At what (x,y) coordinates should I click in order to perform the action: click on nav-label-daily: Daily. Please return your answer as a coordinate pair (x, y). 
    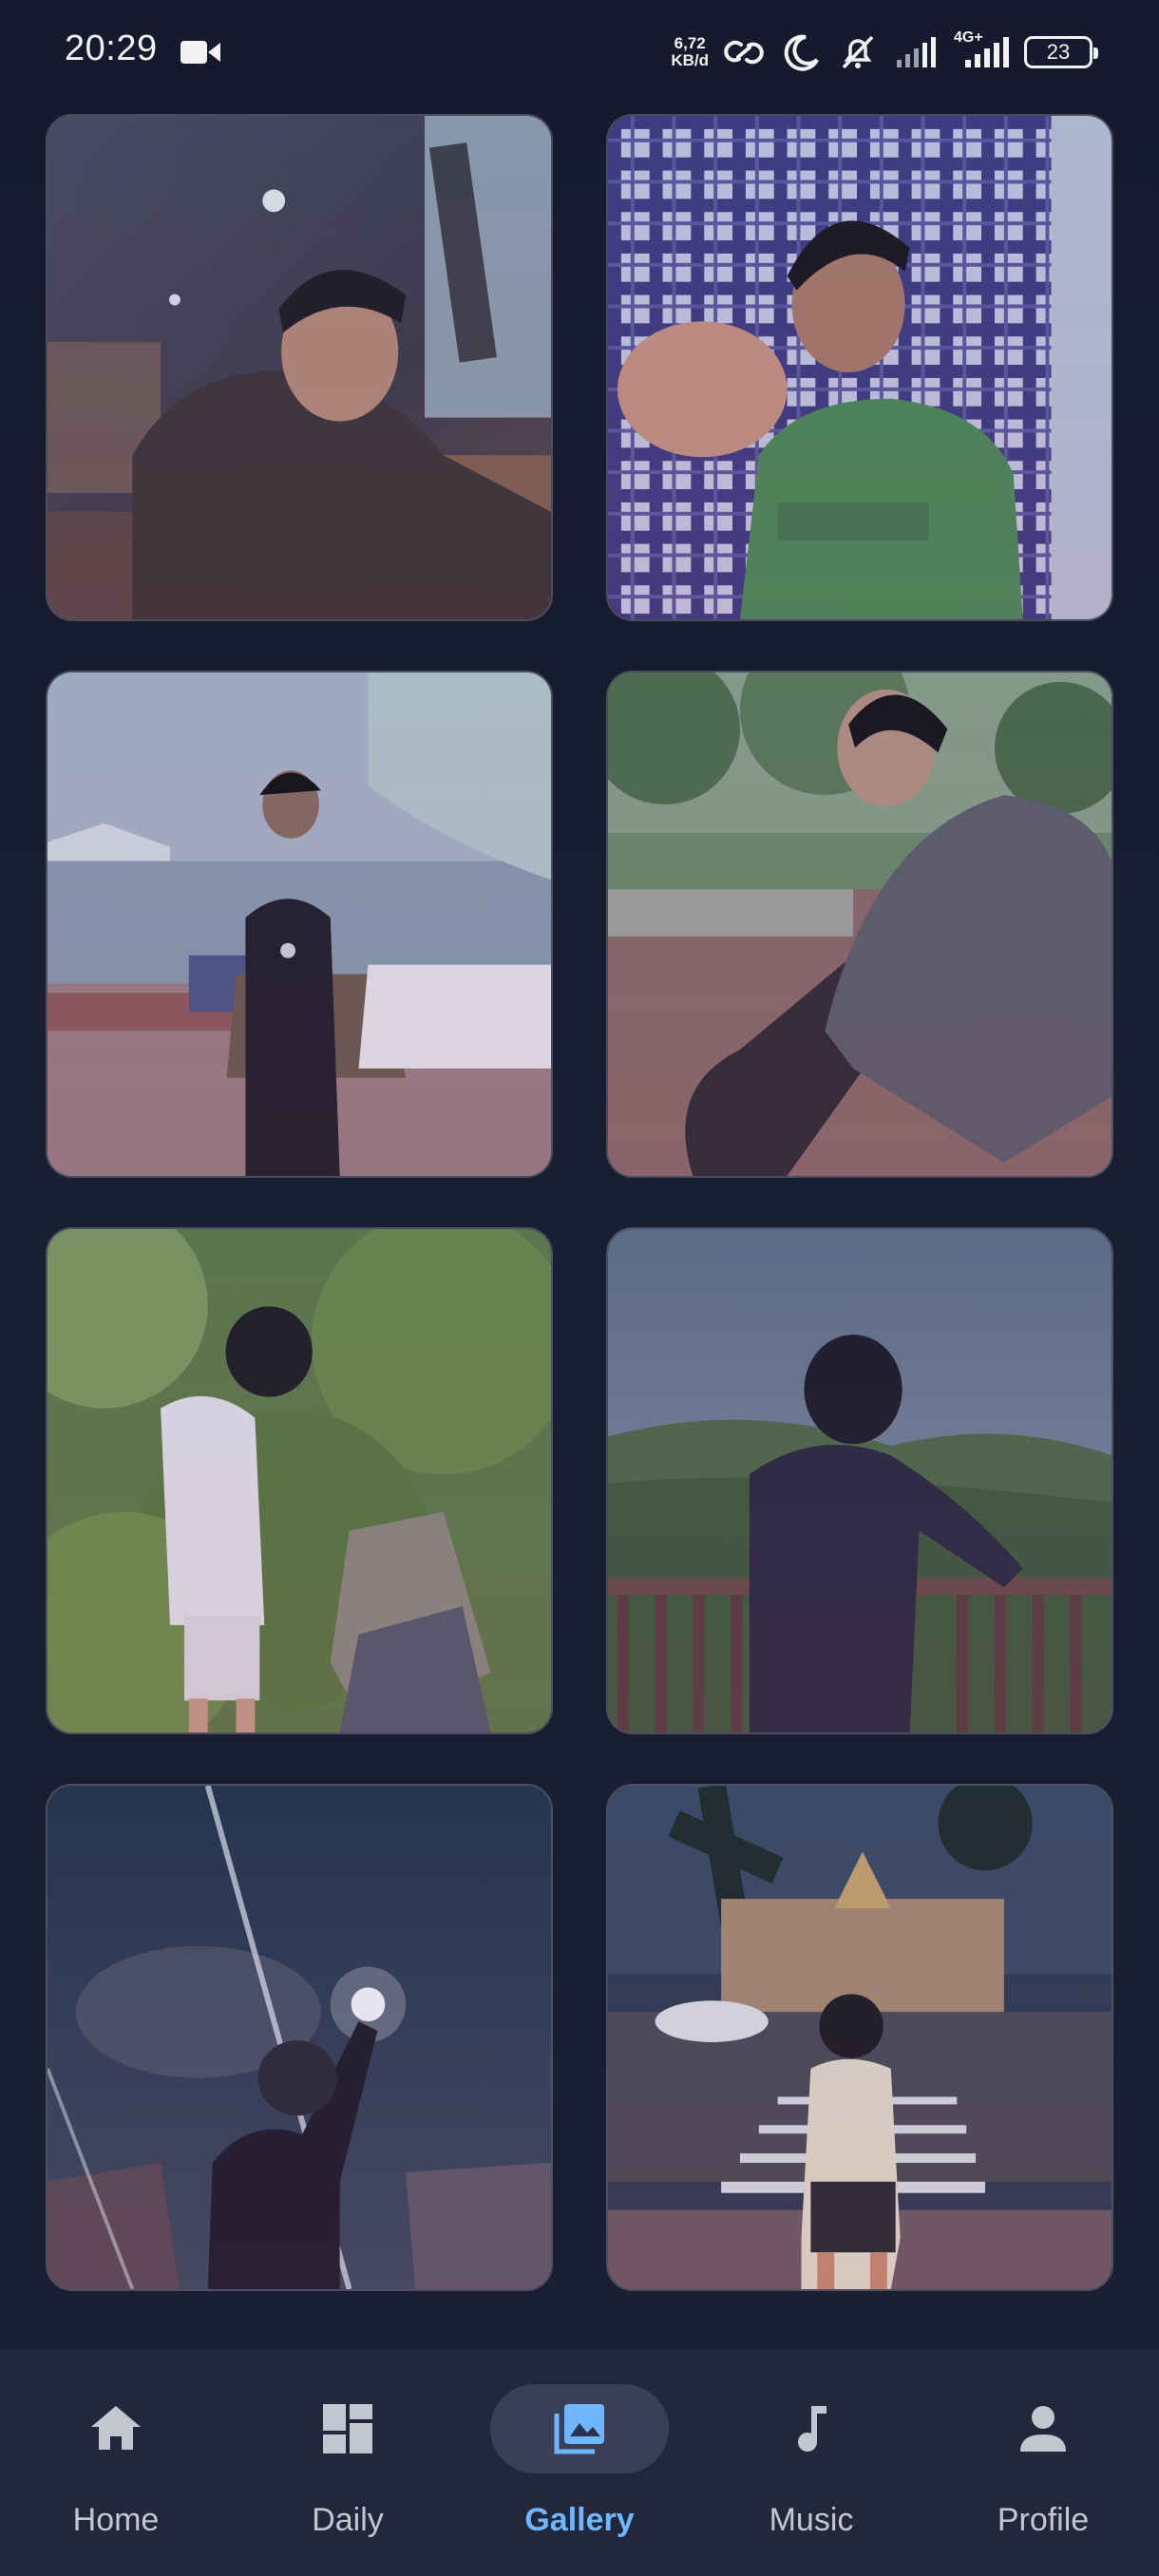
    Looking at the image, I should click on (348, 2520).